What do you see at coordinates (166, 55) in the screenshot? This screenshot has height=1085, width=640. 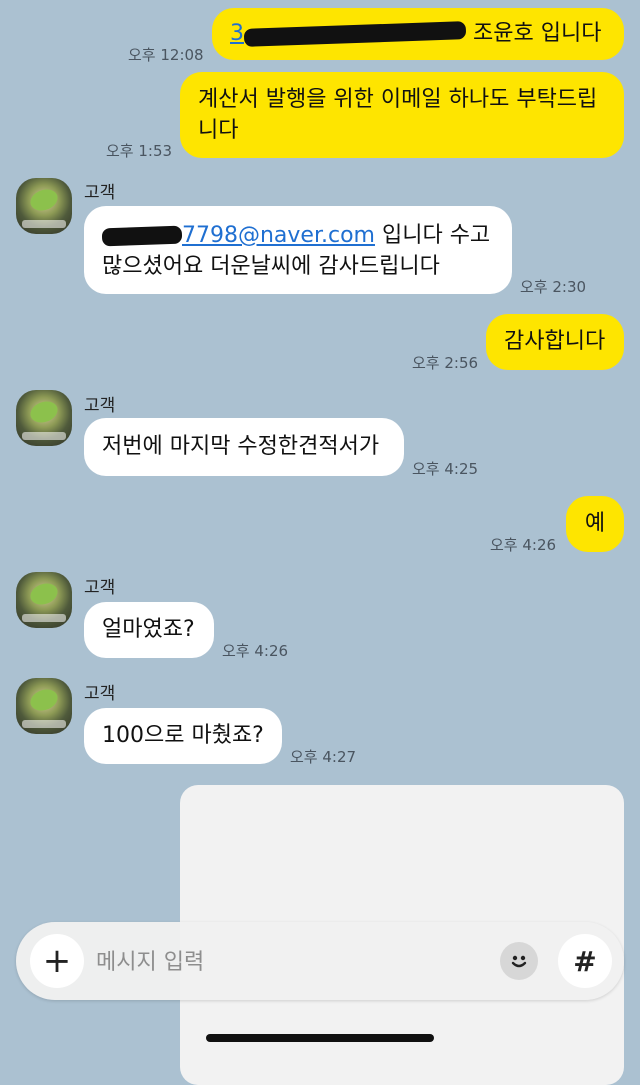 I see `message-time: 오후 12:08` at bounding box center [166, 55].